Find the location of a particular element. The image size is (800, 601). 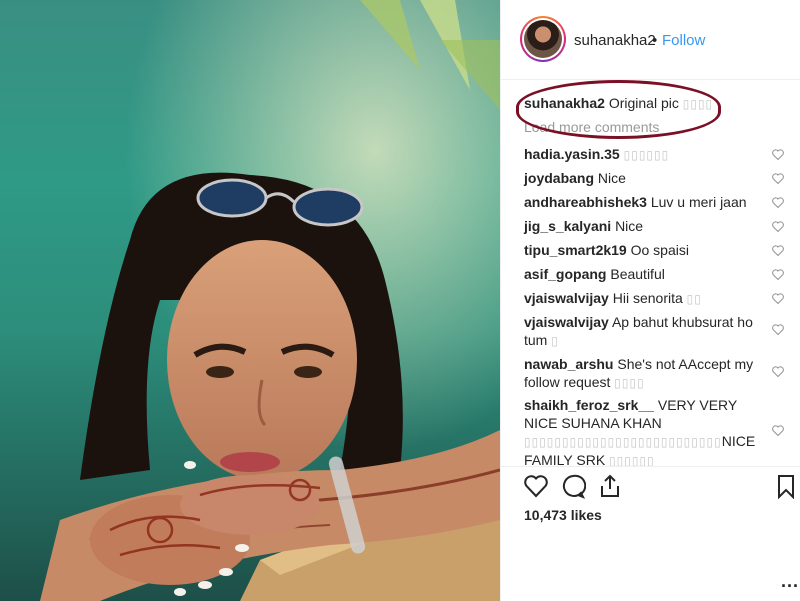

comment-emoji-tail: ▯▯▯▯▯▯ is located at coordinates (632, 460).